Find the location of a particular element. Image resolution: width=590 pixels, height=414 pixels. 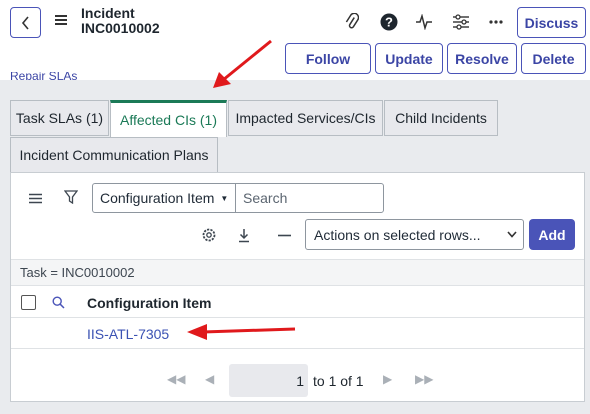

table-row-configuration-item-link: IIS-ATL-7305 is located at coordinates (128, 334).